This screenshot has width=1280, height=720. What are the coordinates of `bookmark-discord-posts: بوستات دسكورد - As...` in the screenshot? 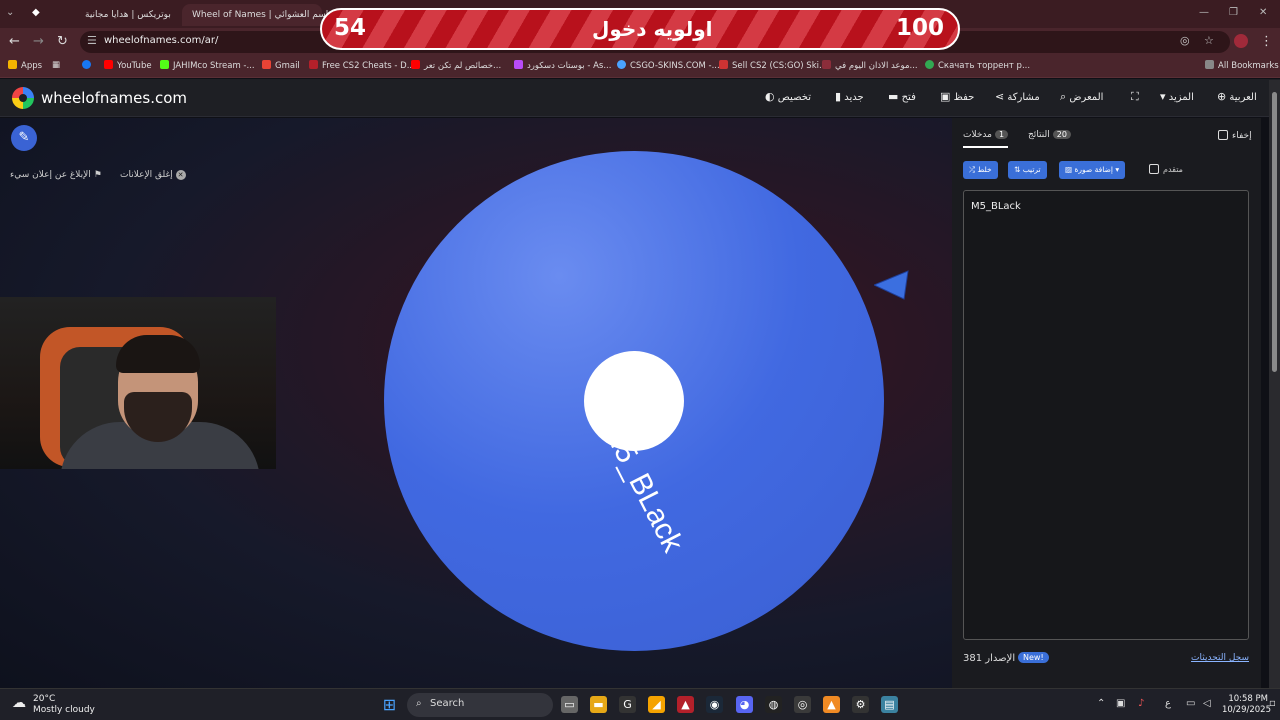 It's located at (562, 65).